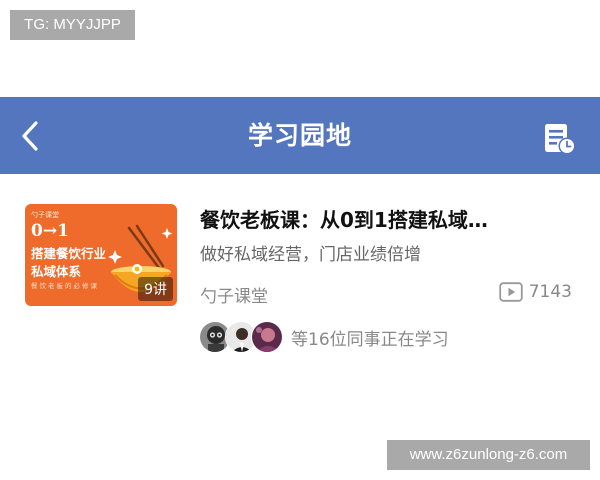 The width and height of the screenshot is (600, 480). What do you see at coordinates (72, 25) in the screenshot?
I see `tg-label-overlay: TG: MYYJJPP` at bounding box center [72, 25].